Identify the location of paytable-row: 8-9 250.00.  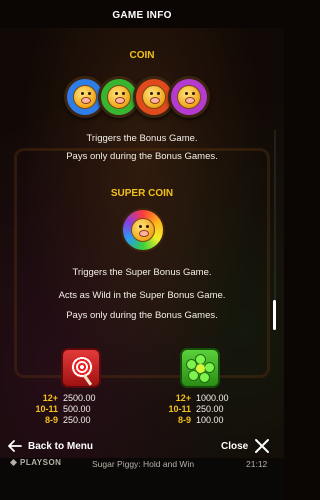
(63, 420).